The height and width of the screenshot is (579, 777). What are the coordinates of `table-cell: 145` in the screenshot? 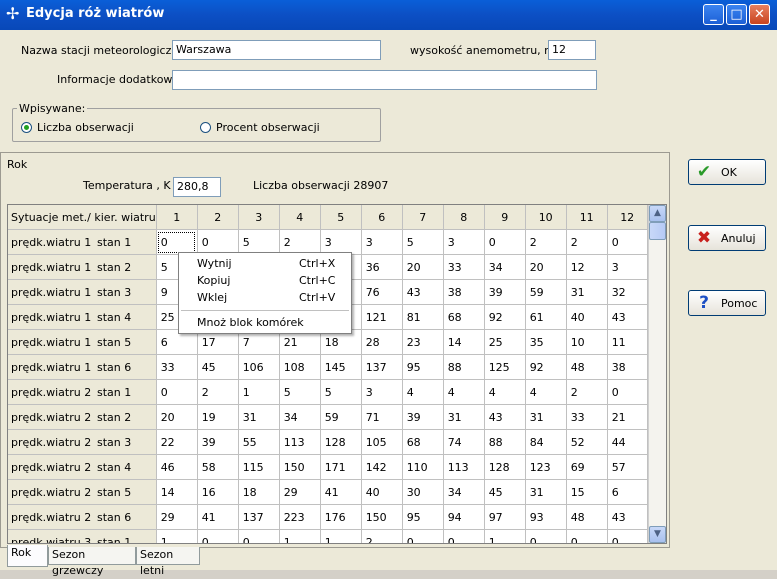 It's located at (341, 367).